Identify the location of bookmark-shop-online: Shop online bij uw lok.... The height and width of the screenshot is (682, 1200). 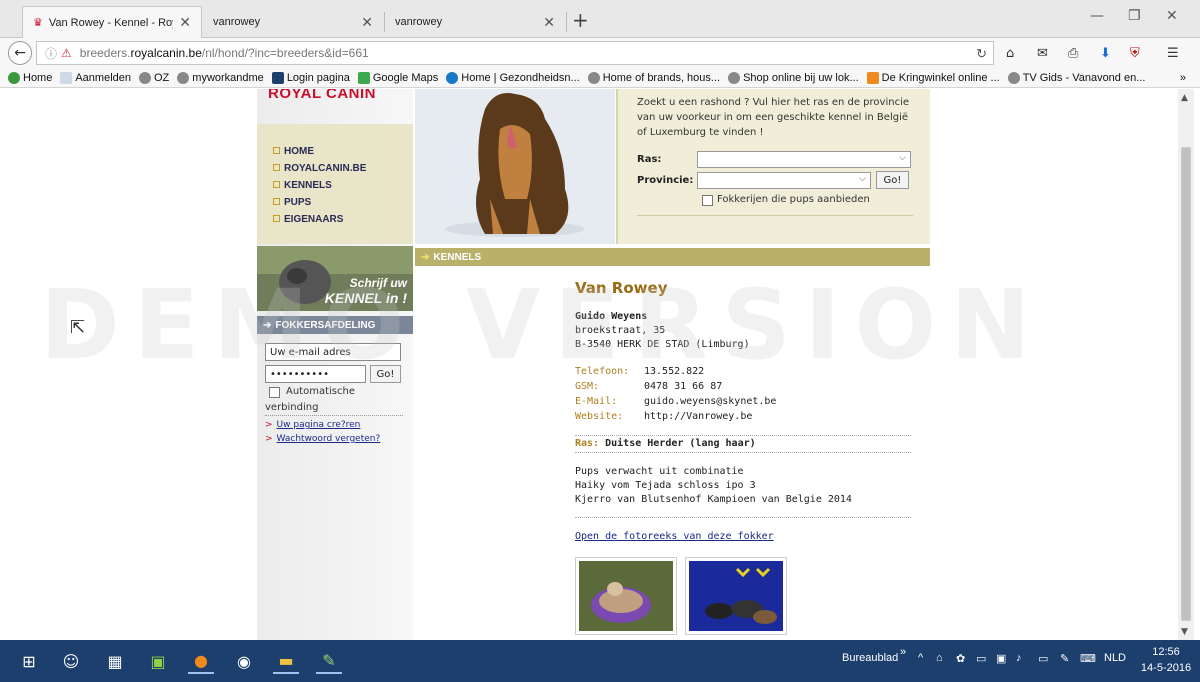
(793, 77).